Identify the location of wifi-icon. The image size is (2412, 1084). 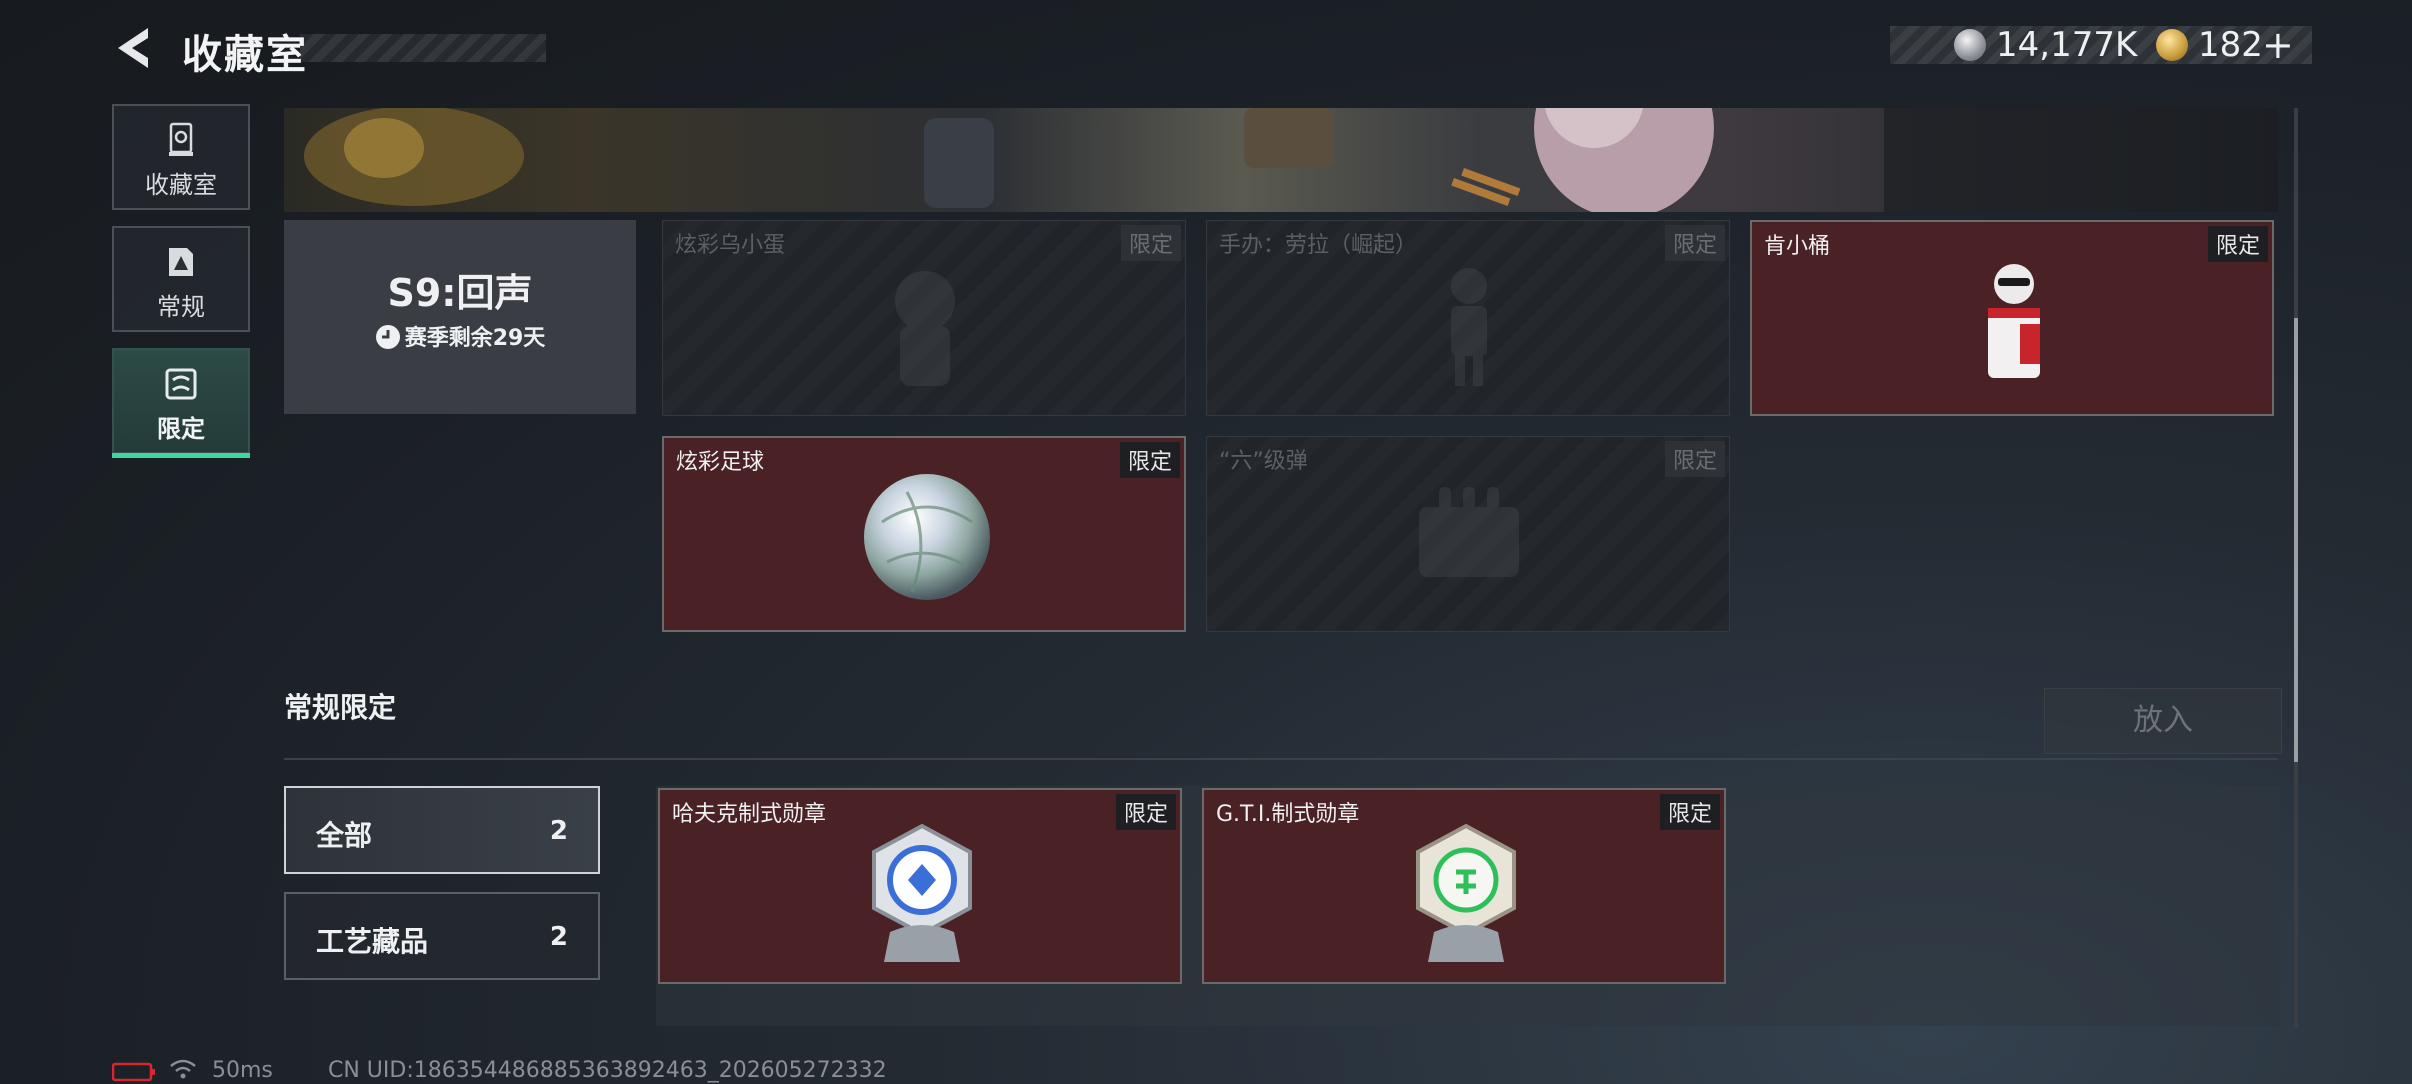
(183, 1069).